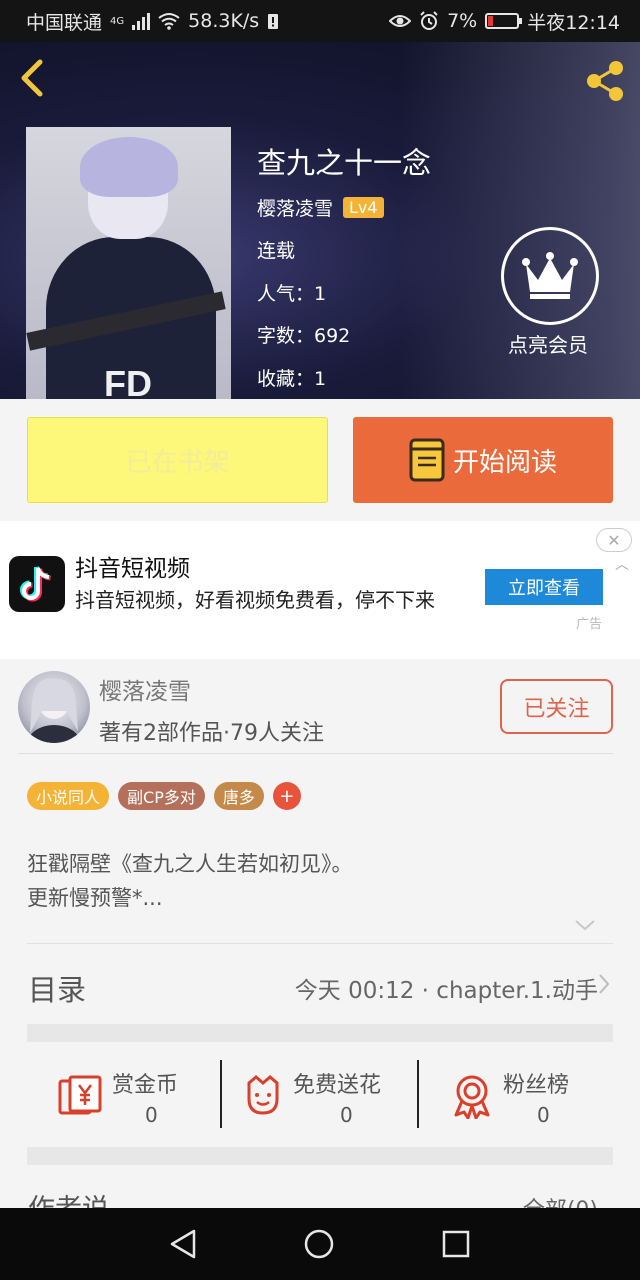  Describe the element at coordinates (504, 462) in the screenshot. I see `start-reading-label: 开始阅读` at that location.